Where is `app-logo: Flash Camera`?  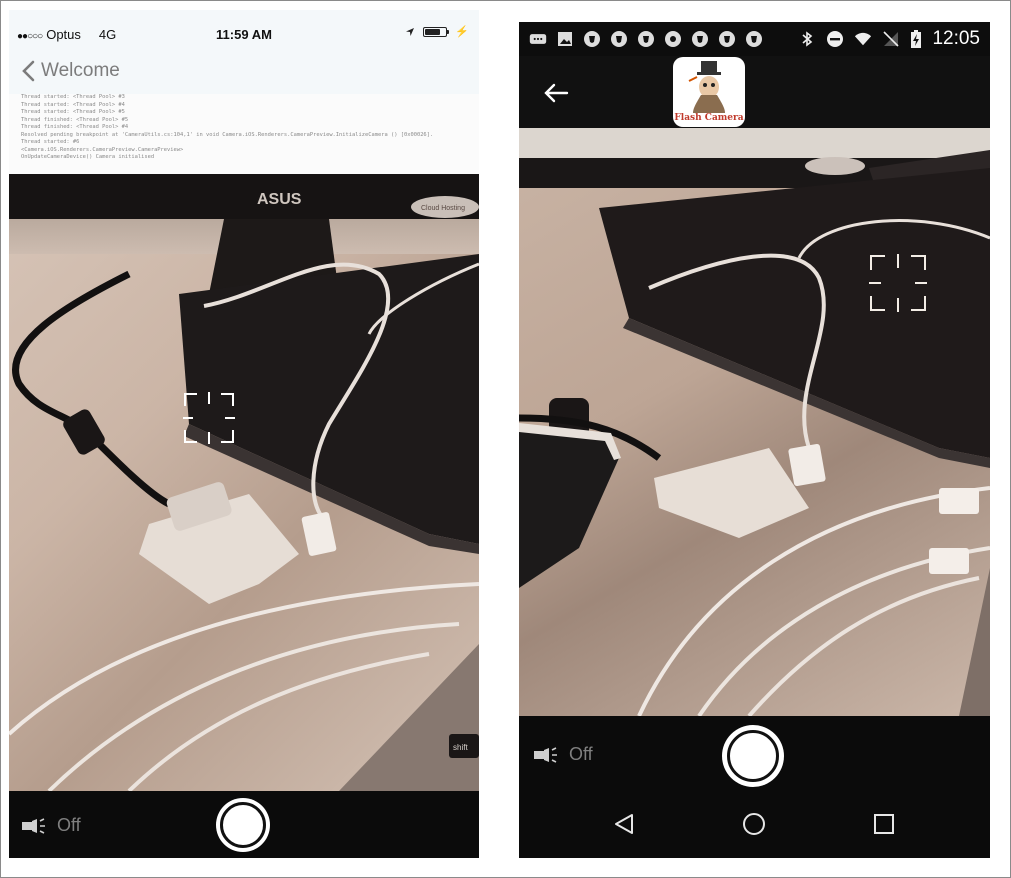 app-logo: Flash Camera is located at coordinates (709, 92).